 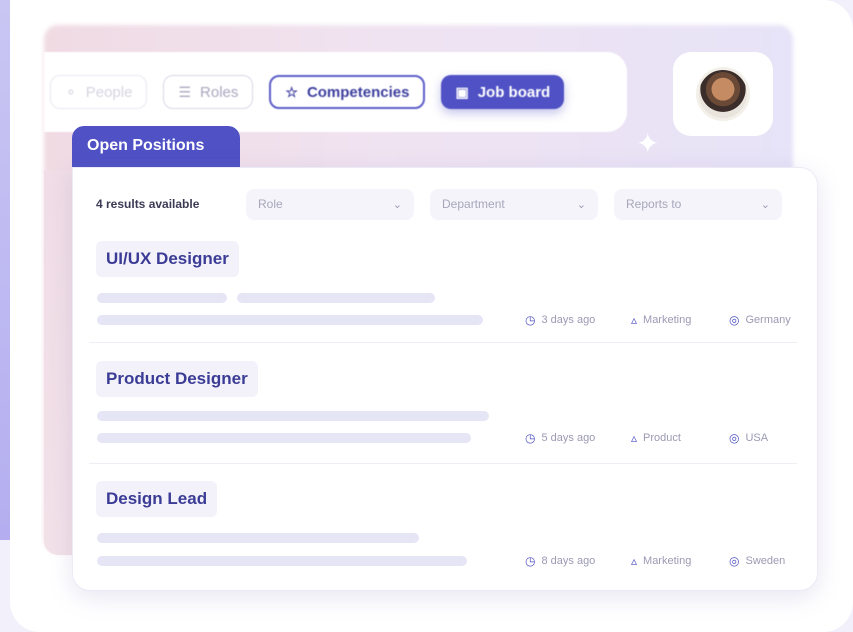 I want to click on tab-people-label: People, so click(x=109, y=92).